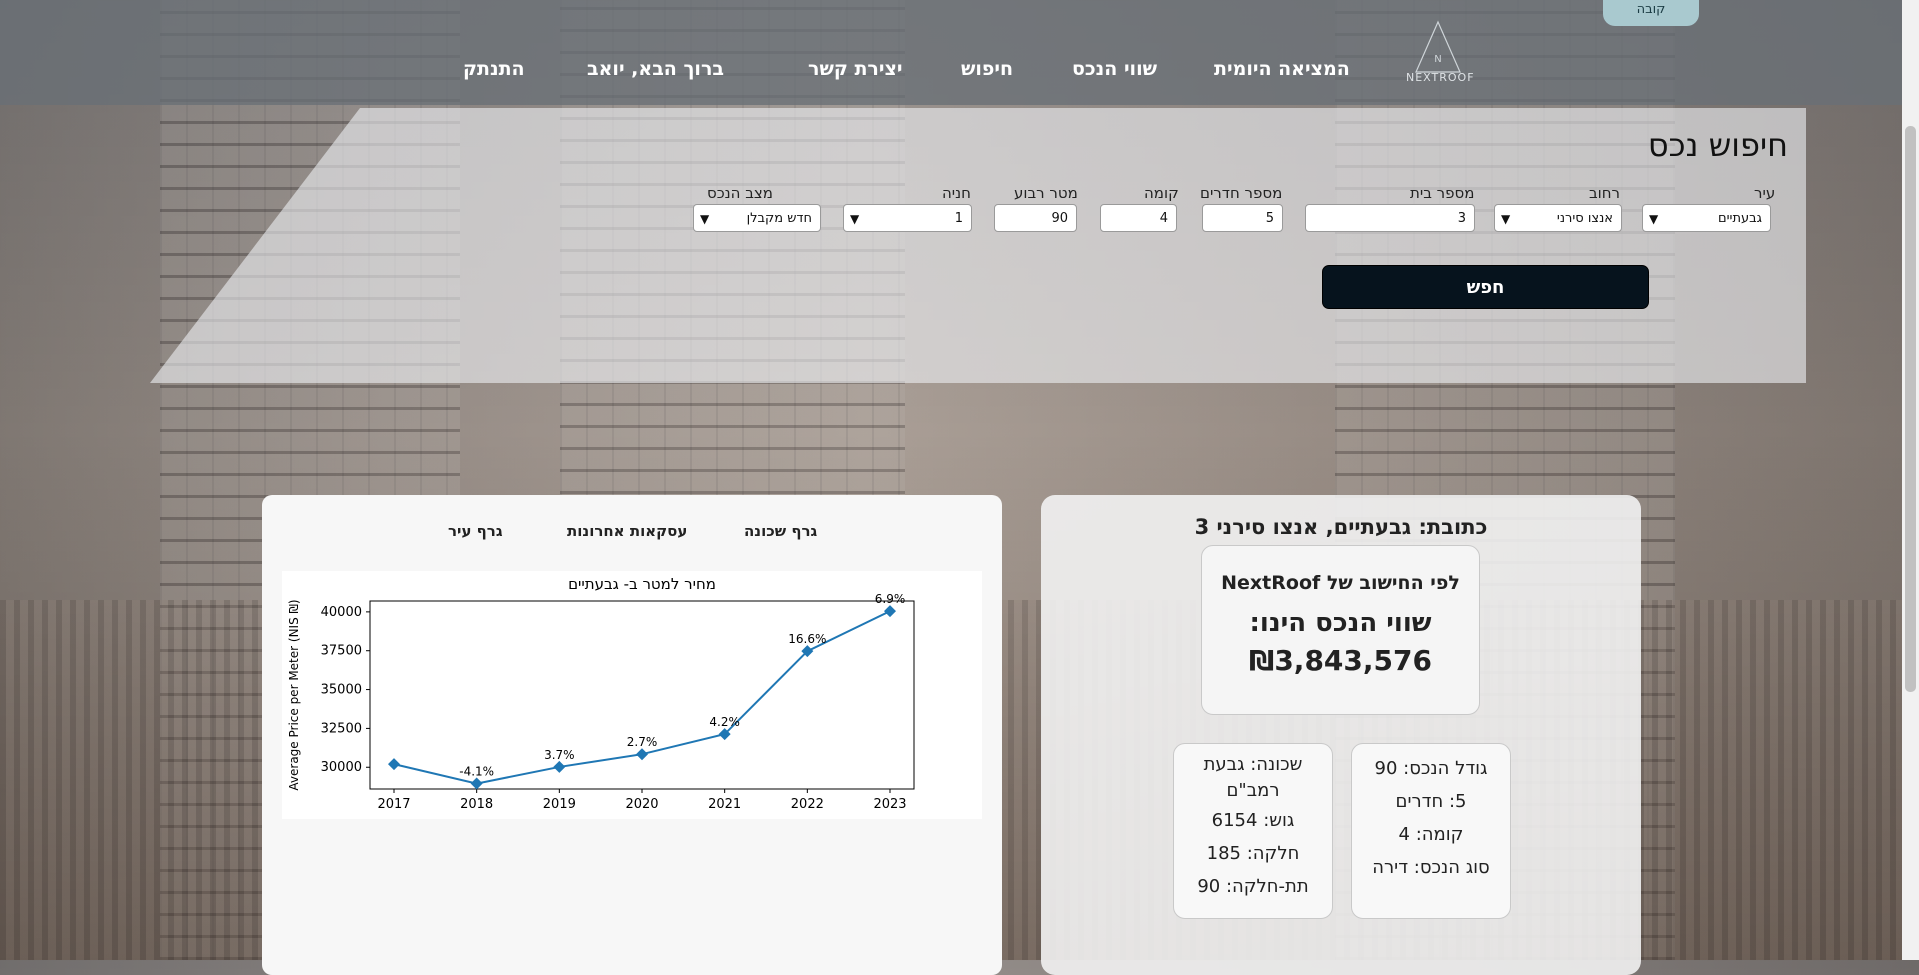  I want to click on parking-label: חניה, so click(956, 193).